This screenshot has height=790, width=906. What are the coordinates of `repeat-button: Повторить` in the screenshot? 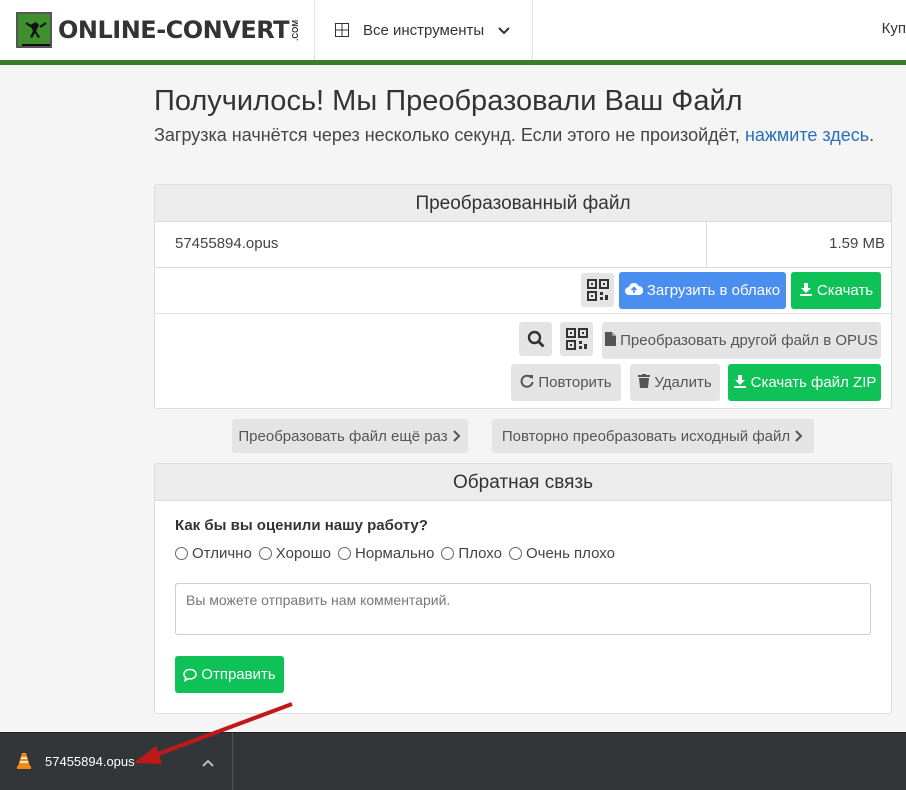 It's located at (566, 382).